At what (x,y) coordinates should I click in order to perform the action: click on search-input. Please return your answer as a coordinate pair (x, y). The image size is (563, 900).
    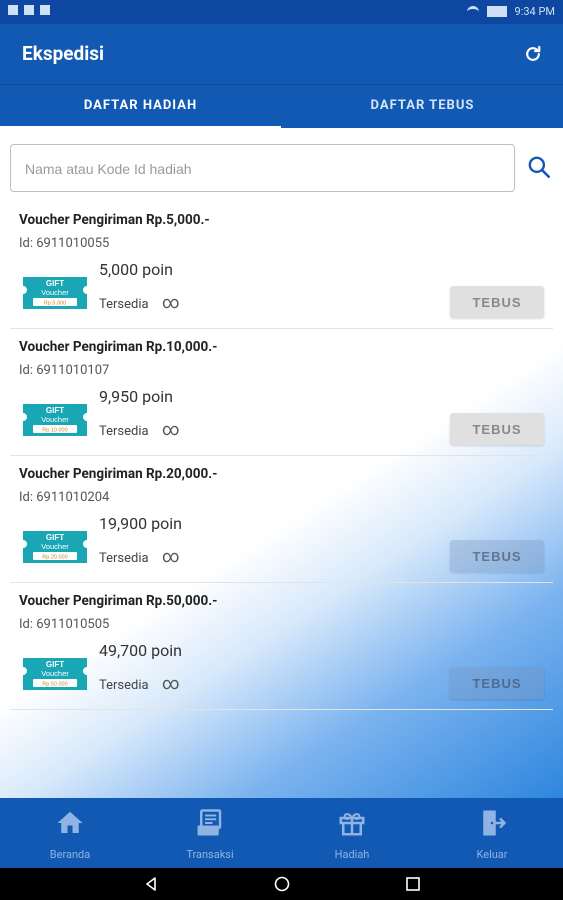
    Looking at the image, I should click on (260, 169).